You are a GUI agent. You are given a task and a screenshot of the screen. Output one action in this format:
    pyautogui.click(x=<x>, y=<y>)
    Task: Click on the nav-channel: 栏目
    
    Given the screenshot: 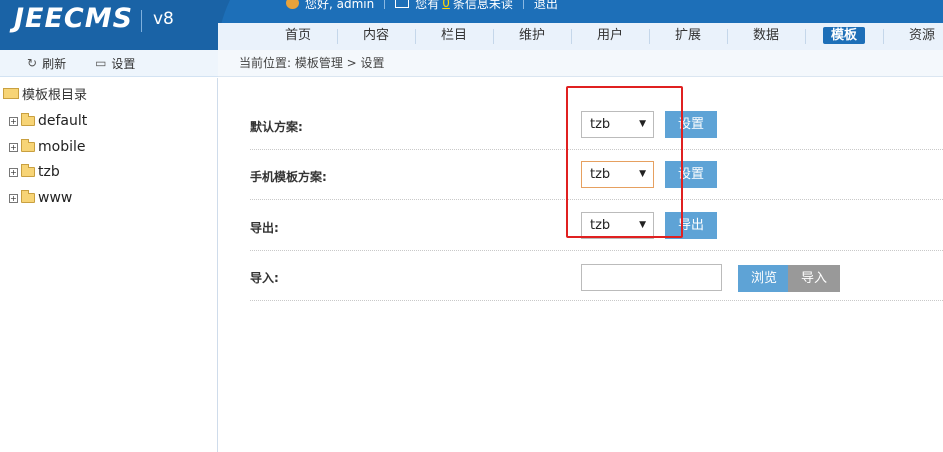 What is the action you would take?
    pyautogui.click(x=454, y=36)
    